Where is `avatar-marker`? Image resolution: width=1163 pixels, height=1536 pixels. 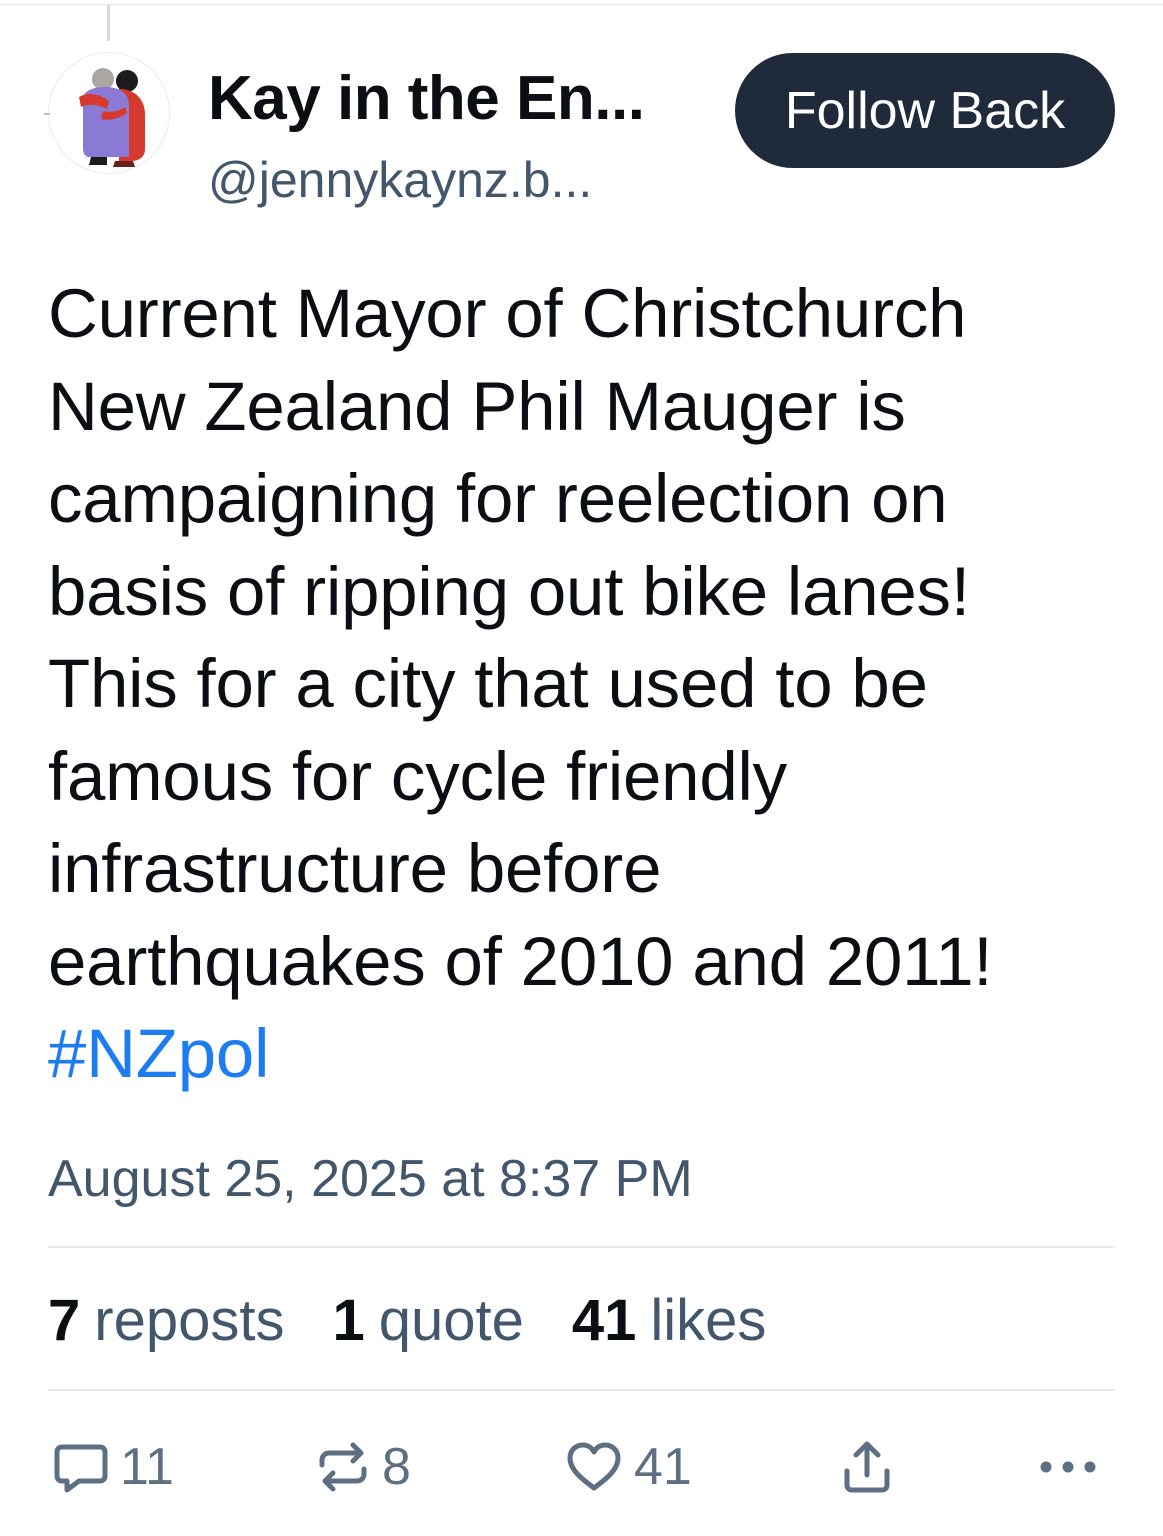 avatar-marker is located at coordinates (47, 114).